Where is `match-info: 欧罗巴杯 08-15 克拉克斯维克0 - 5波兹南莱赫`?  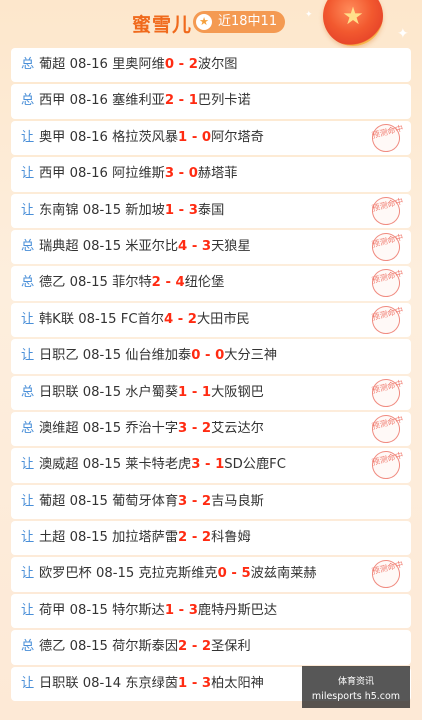 match-info: 欧罗巴杯 08-15 克拉克斯维克0 - 5波兹南莱赫 is located at coordinates (178, 574).